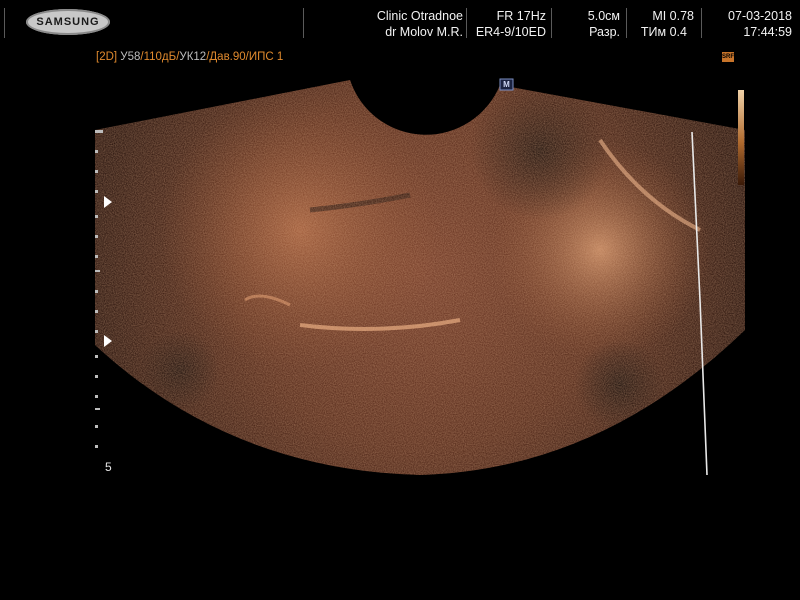 This screenshot has width=800, height=600. Describe the element at coordinates (728, 57) in the screenshot. I see `srf-badge: SRF` at that location.